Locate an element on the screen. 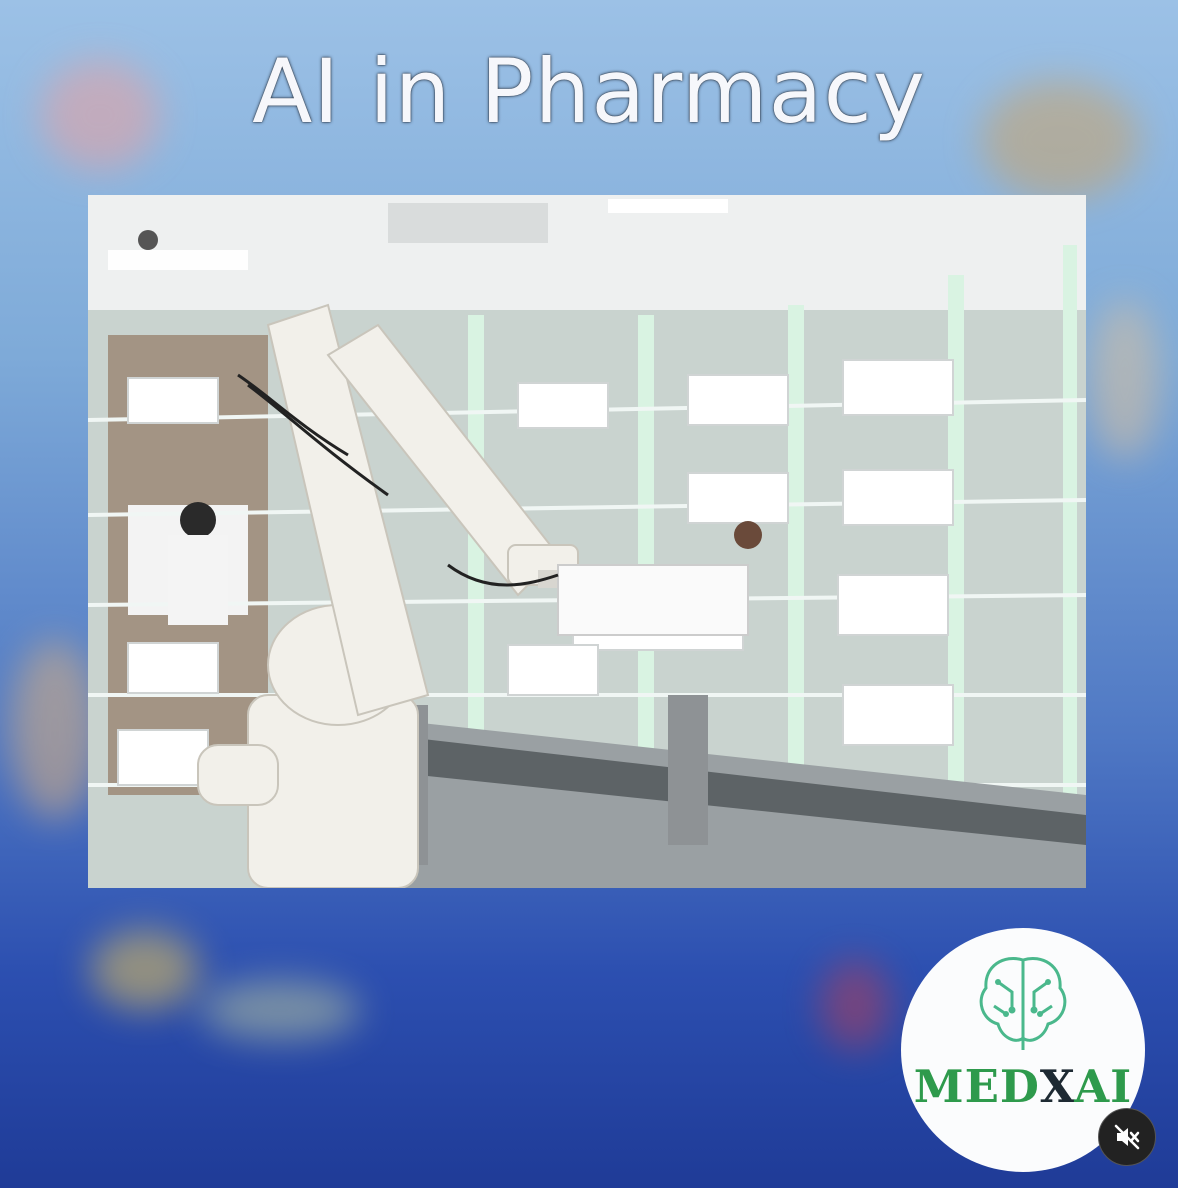  page-title: AI in Pharmacy is located at coordinates (589, 91).